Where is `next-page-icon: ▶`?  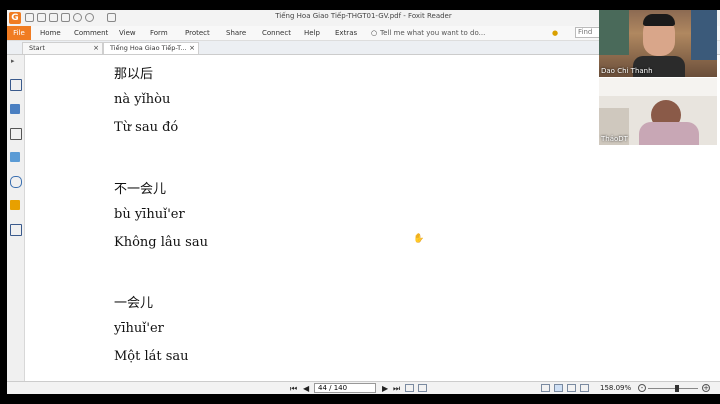 next-page-icon: ▶ is located at coordinates (385, 388).